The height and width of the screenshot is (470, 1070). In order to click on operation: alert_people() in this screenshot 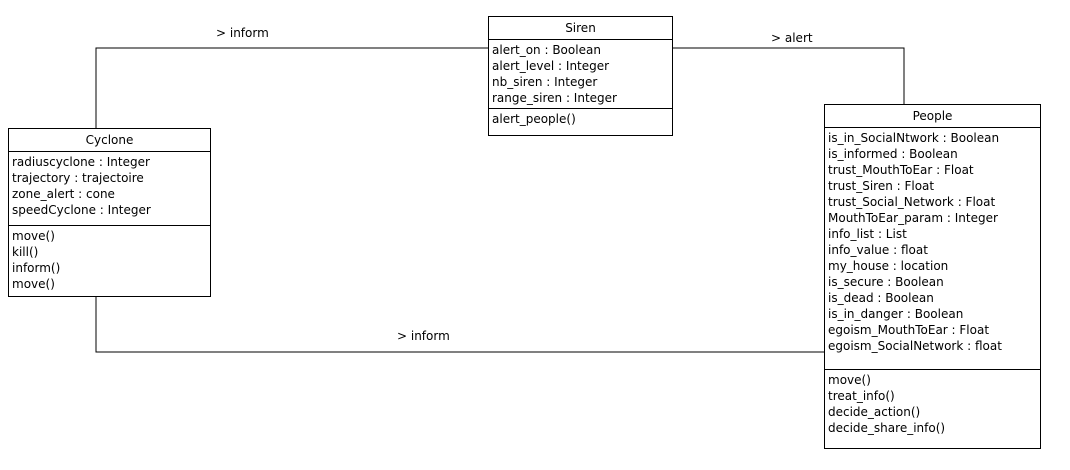, I will do `click(534, 119)`.